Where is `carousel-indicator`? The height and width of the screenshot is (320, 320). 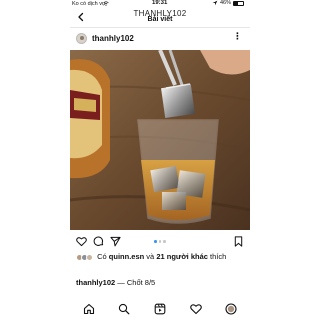
carousel-indicator is located at coordinates (160, 241).